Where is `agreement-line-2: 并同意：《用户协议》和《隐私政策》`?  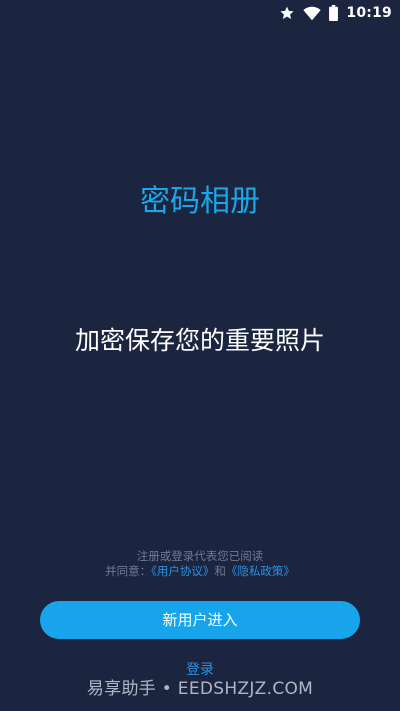
agreement-line-2: 并同意：《用户协议》和《隐私政策》 is located at coordinates (200, 571).